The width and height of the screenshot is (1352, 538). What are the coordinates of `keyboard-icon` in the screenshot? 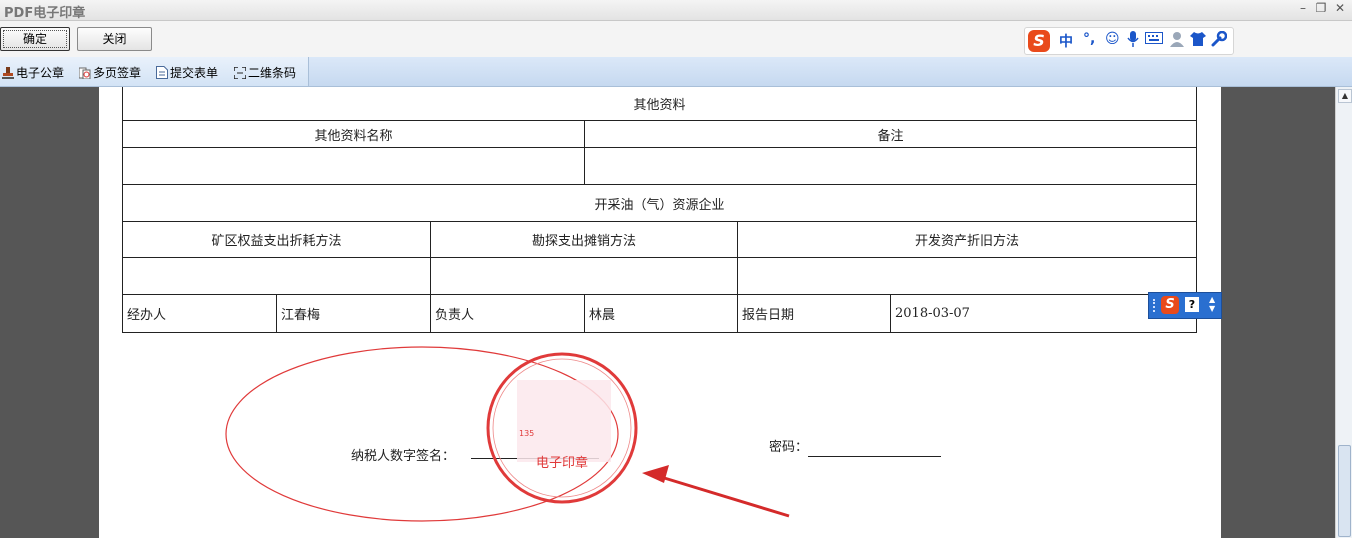 It's located at (1154, 40).